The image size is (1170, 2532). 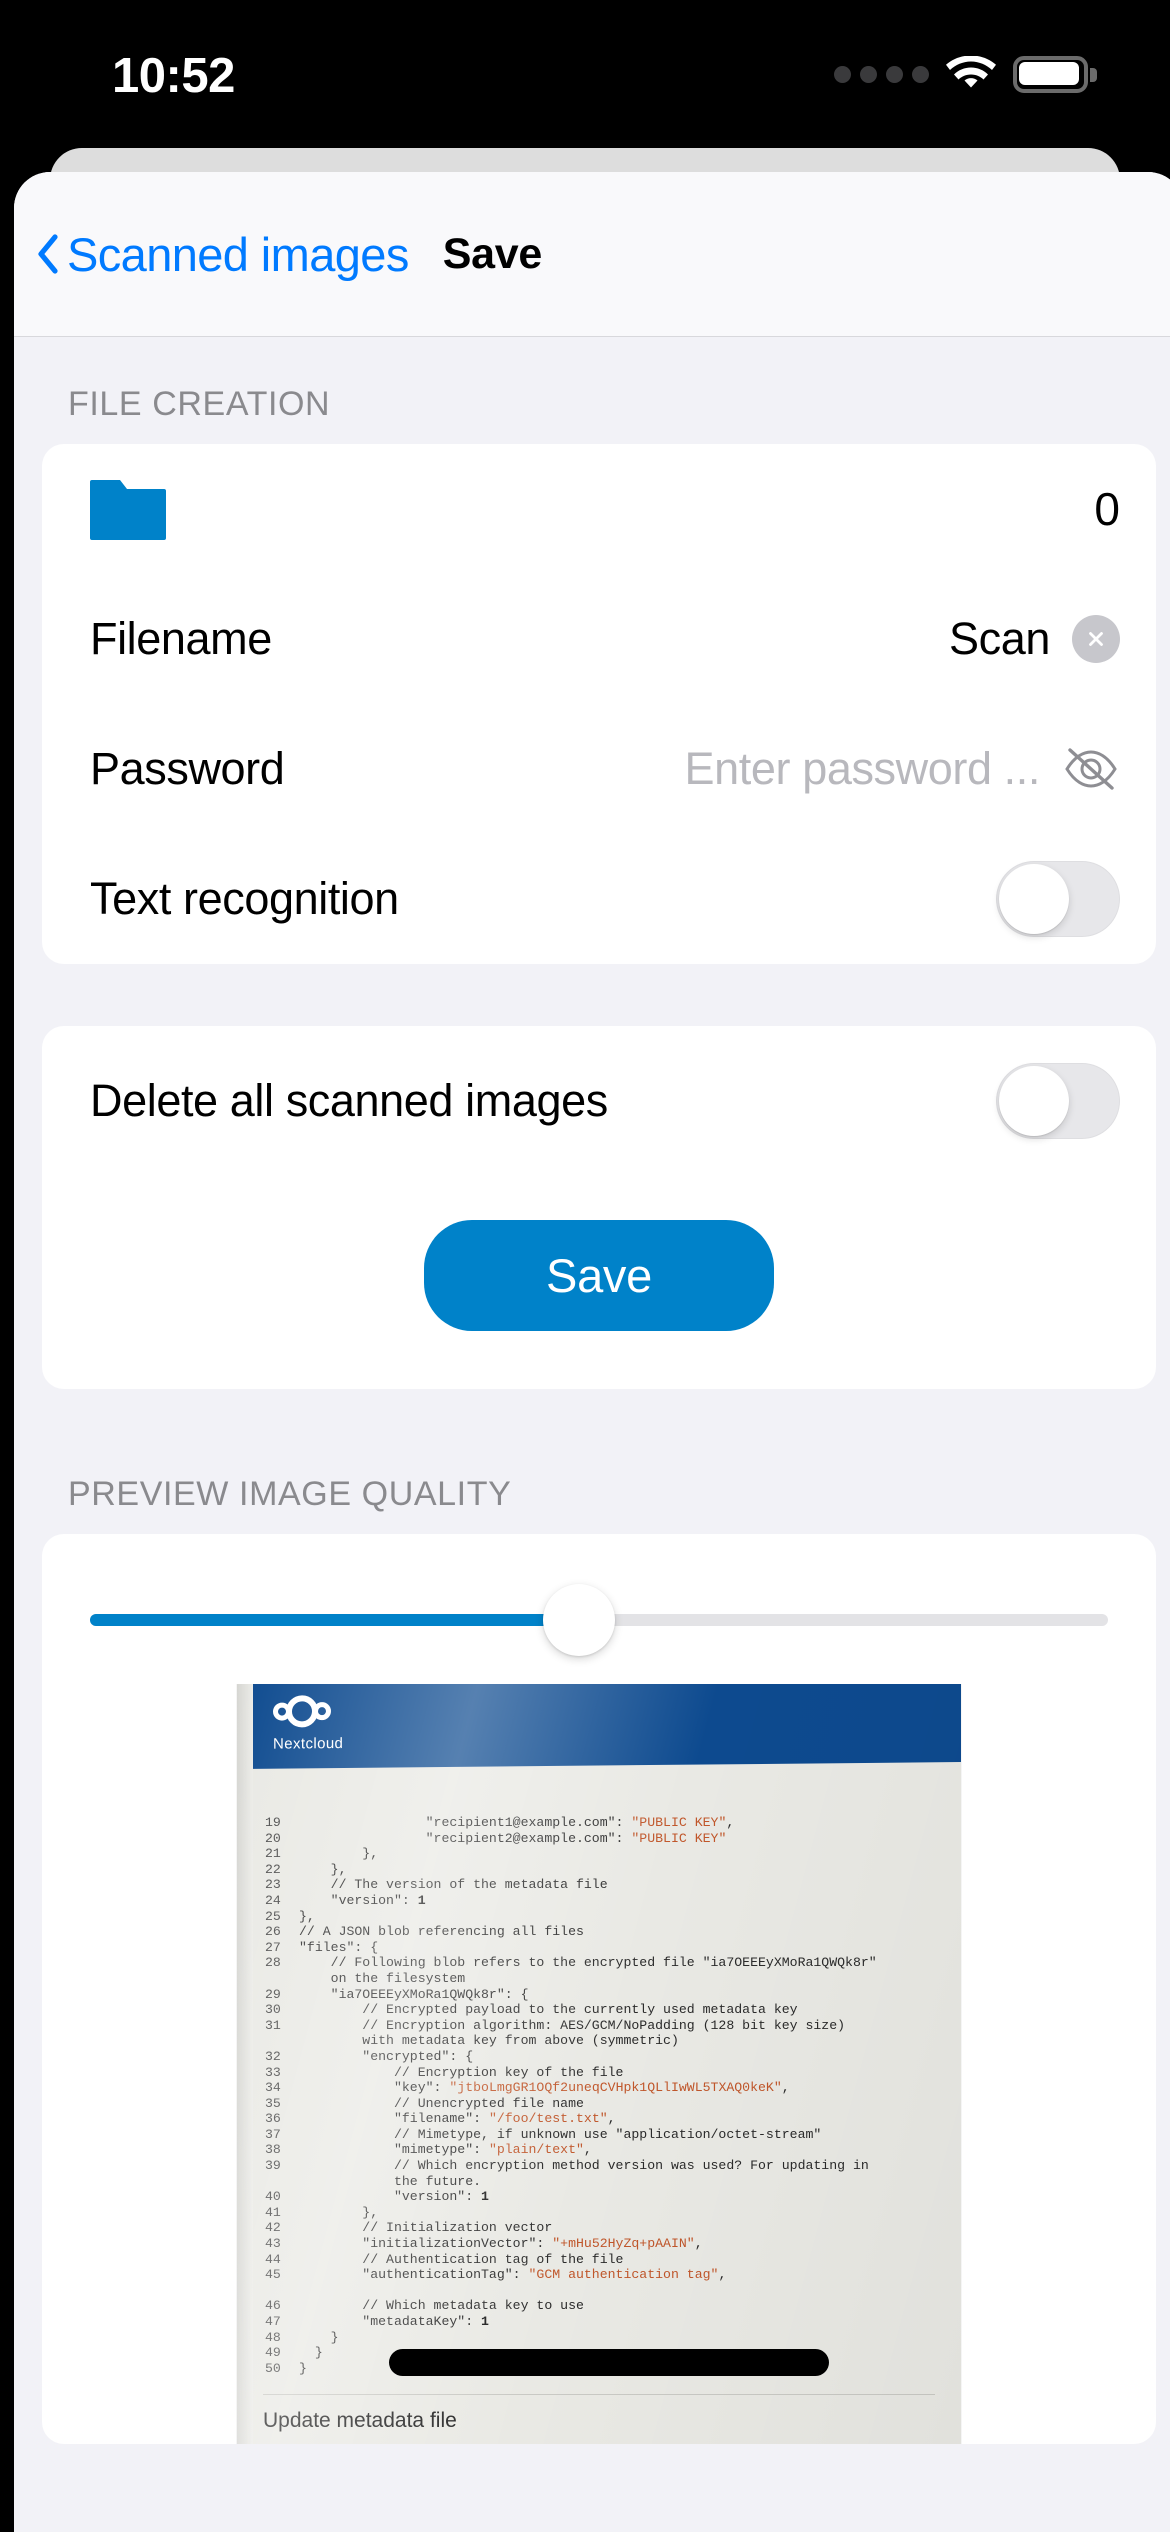 What do you see at coordinates (599, 1726) in the screenshot?
I see `nextcloud-header-band: Nextcloud` at bounding box center [599, 1726].